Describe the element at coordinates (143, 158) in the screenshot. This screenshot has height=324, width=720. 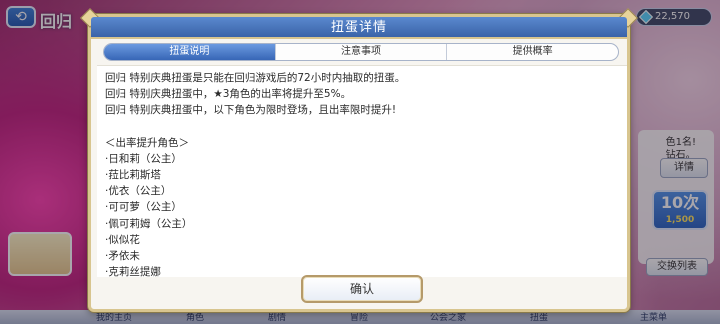
I see `rateup-character: ·日和莉（公主）` at that location.